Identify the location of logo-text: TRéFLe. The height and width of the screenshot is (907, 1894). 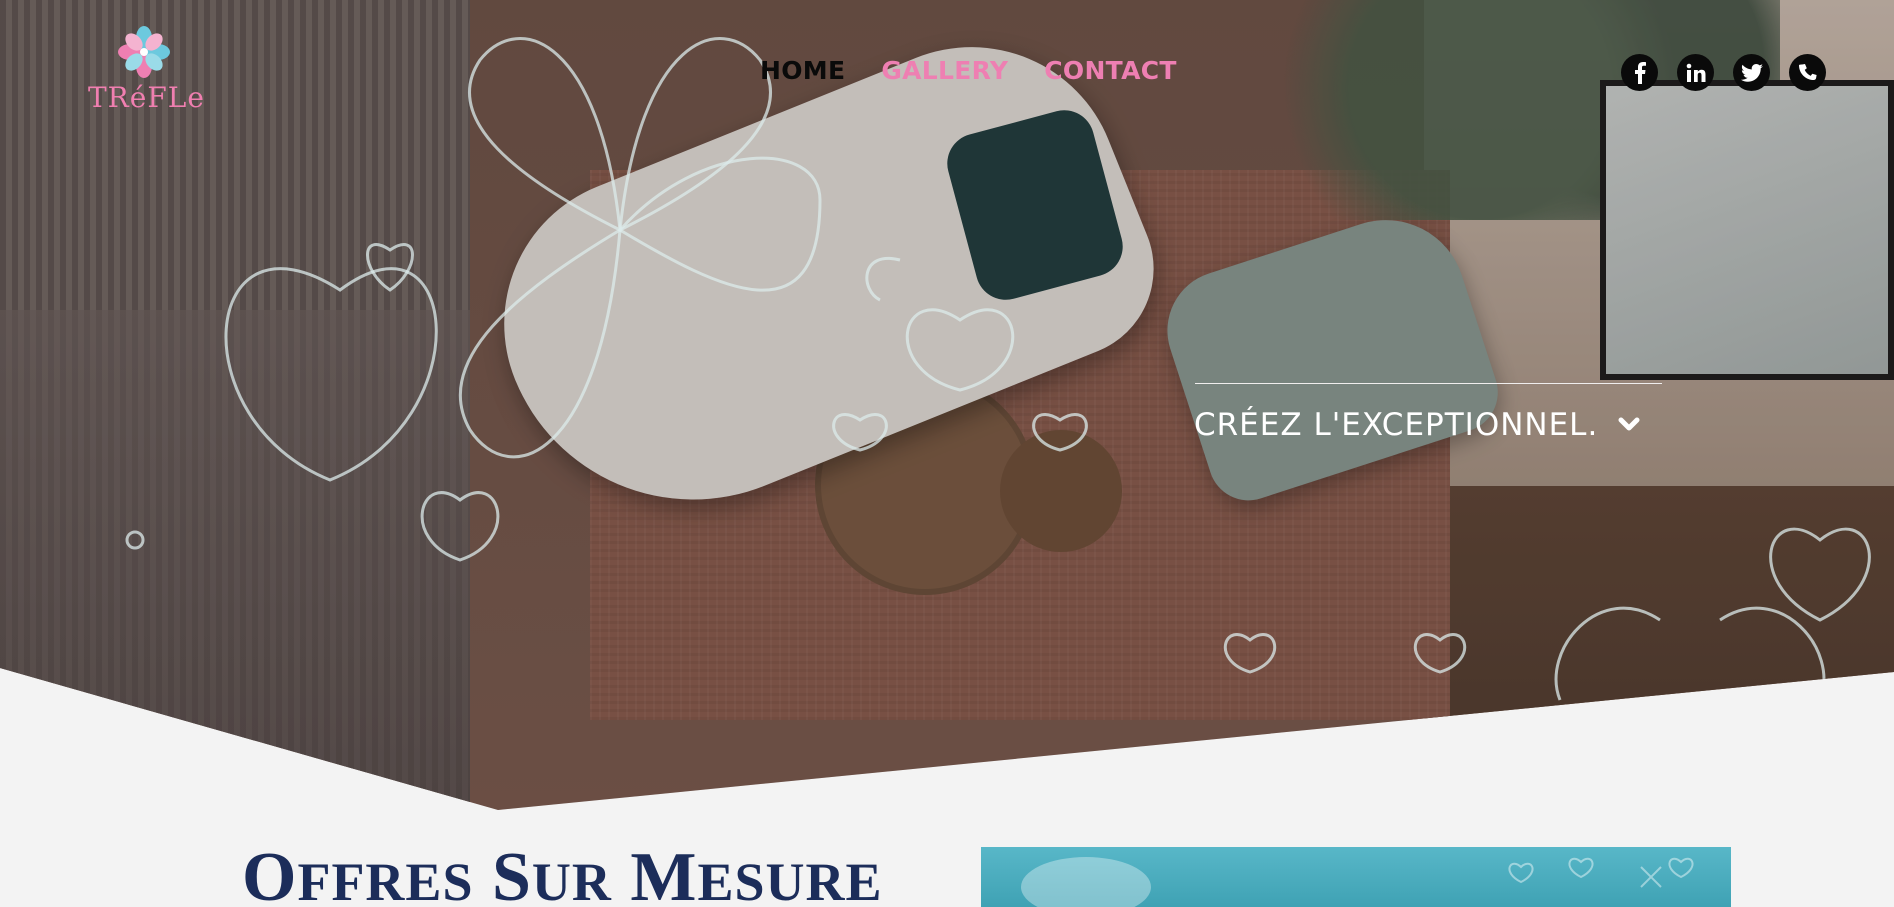
(146, 97).